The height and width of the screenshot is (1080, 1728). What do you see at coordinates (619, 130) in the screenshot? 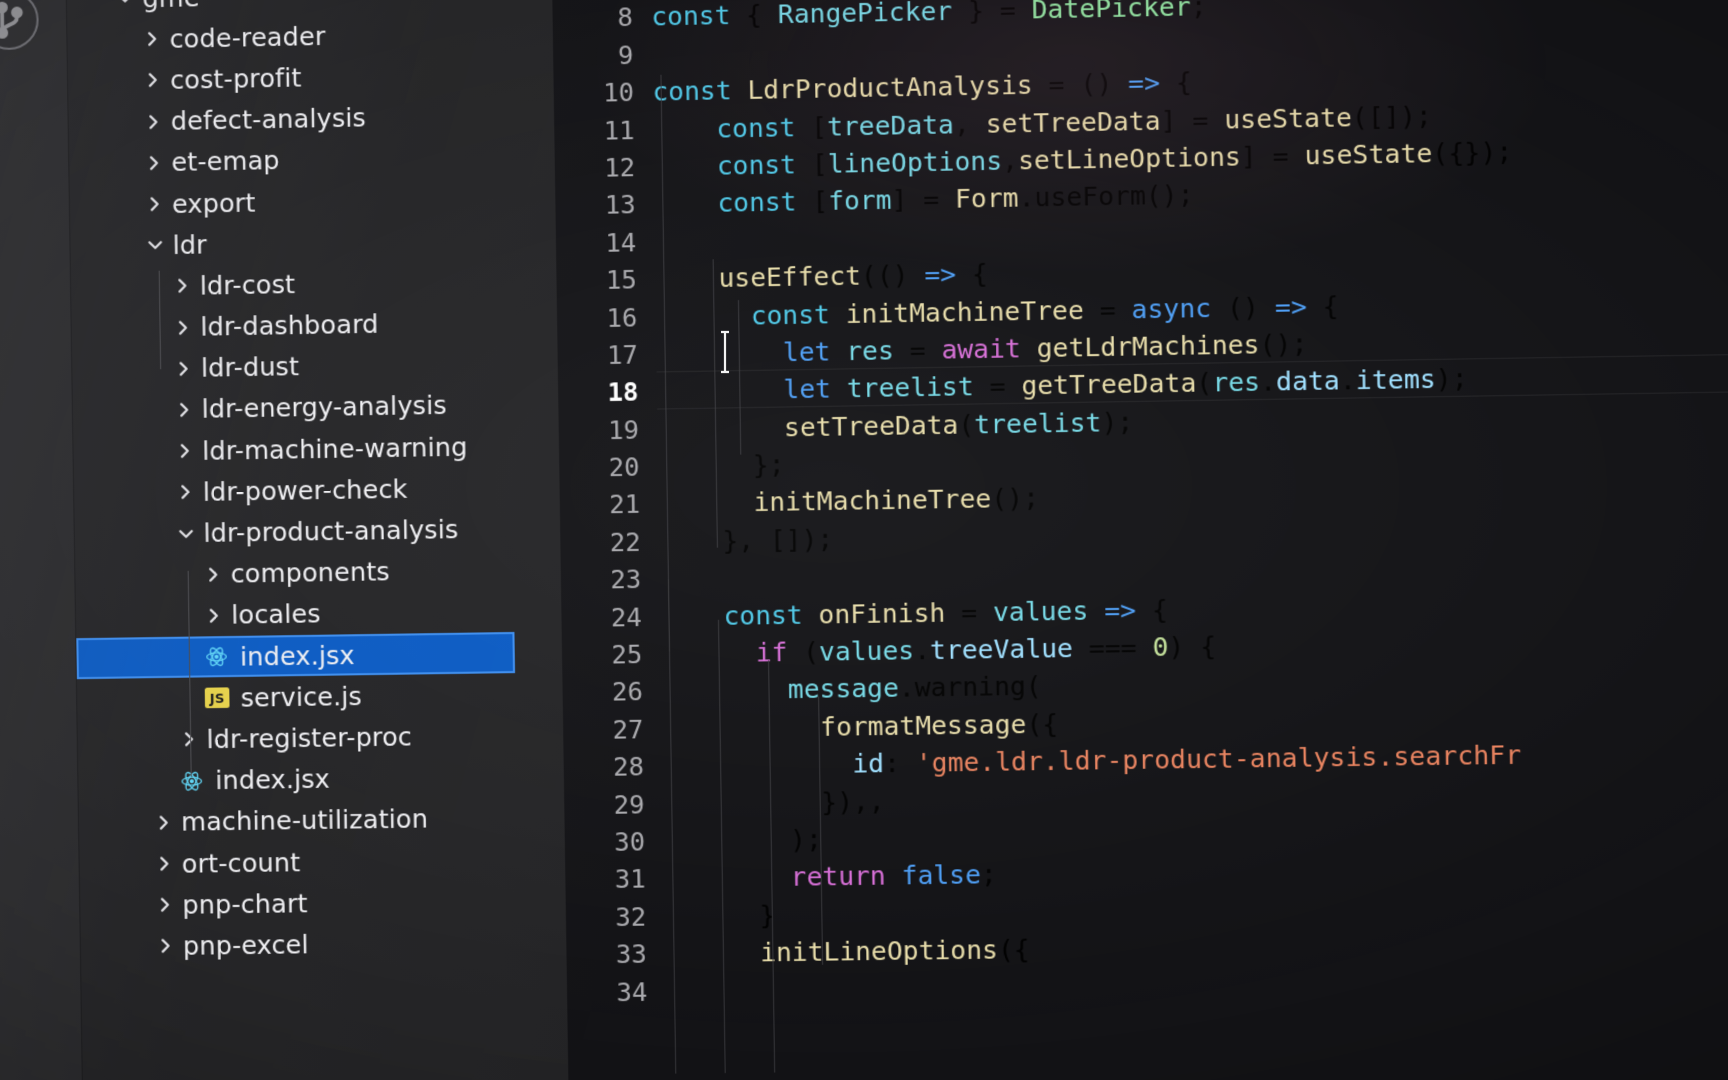
I see `line-number: 11` at bounding box center [619, 130].